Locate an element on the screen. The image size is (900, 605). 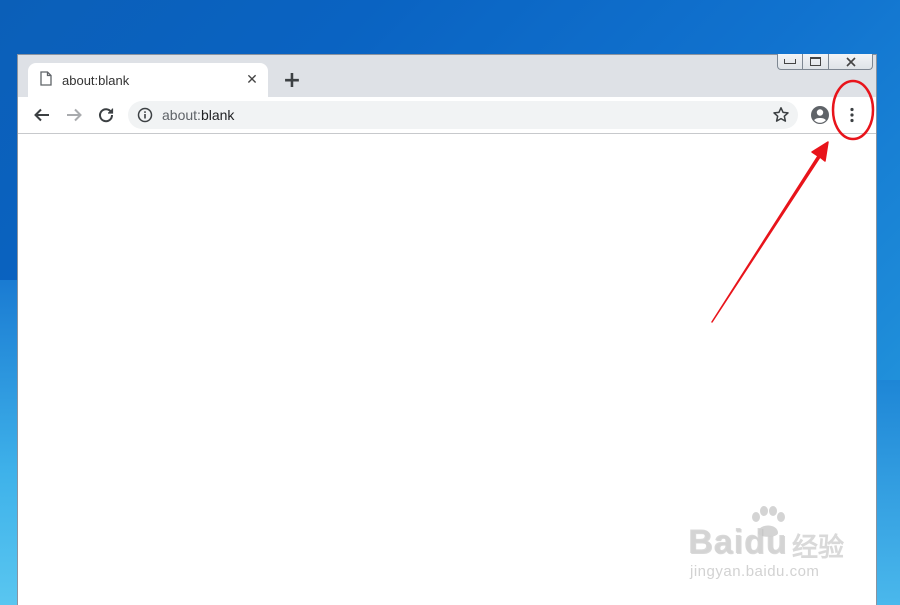
close-window-button is located at coordinates (851, 62).